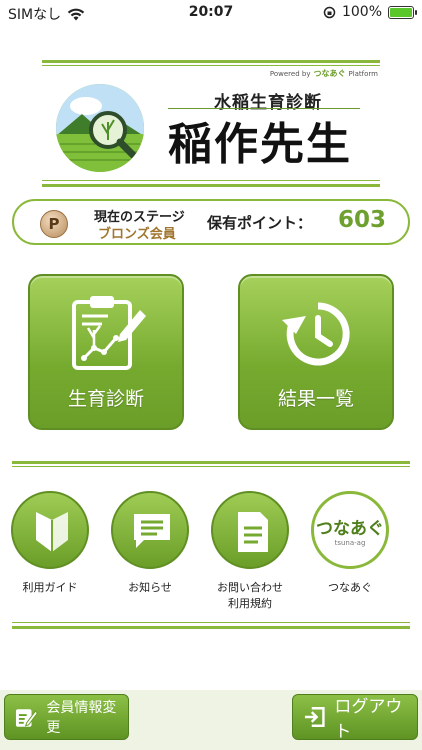 Image resolution: width=422 pixels, height=750 pixels. I want to click on tsunagu-logo: つなあぐ tsuna-ag, so click(350, 530).